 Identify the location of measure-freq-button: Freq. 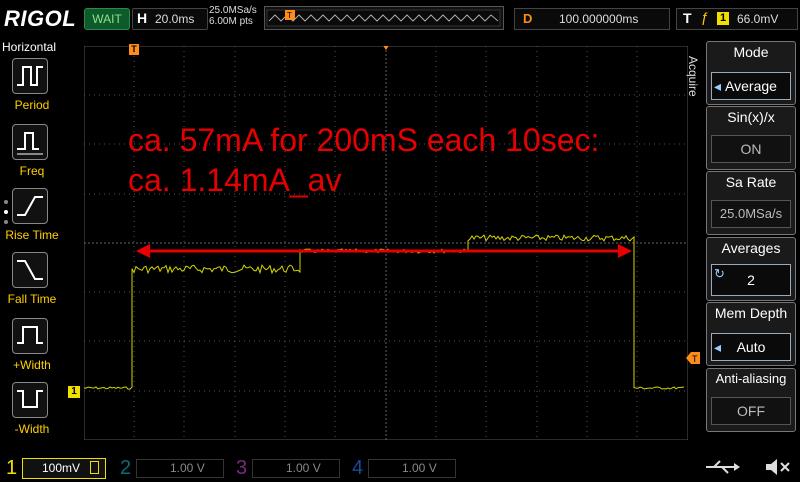
(32, 154).